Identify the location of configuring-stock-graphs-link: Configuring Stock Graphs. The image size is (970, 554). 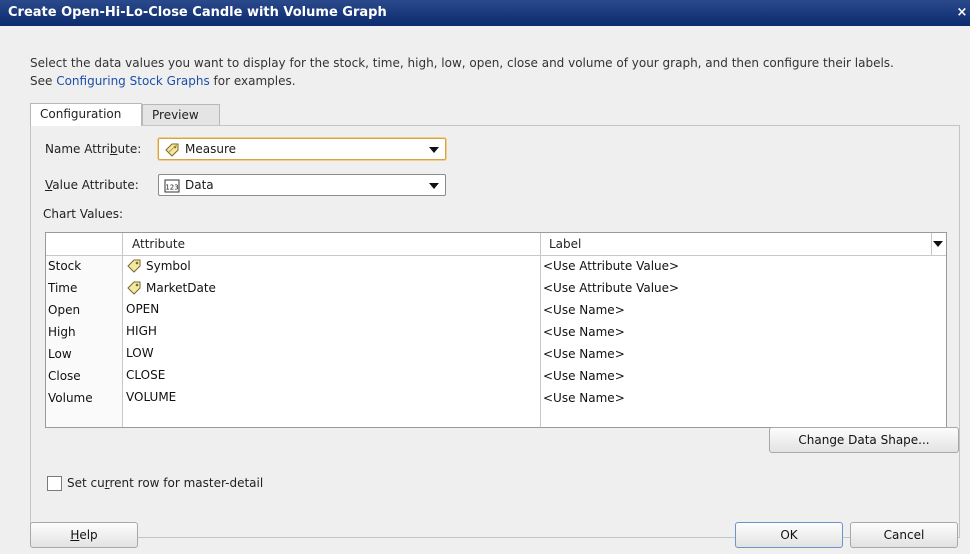
(133, 81).